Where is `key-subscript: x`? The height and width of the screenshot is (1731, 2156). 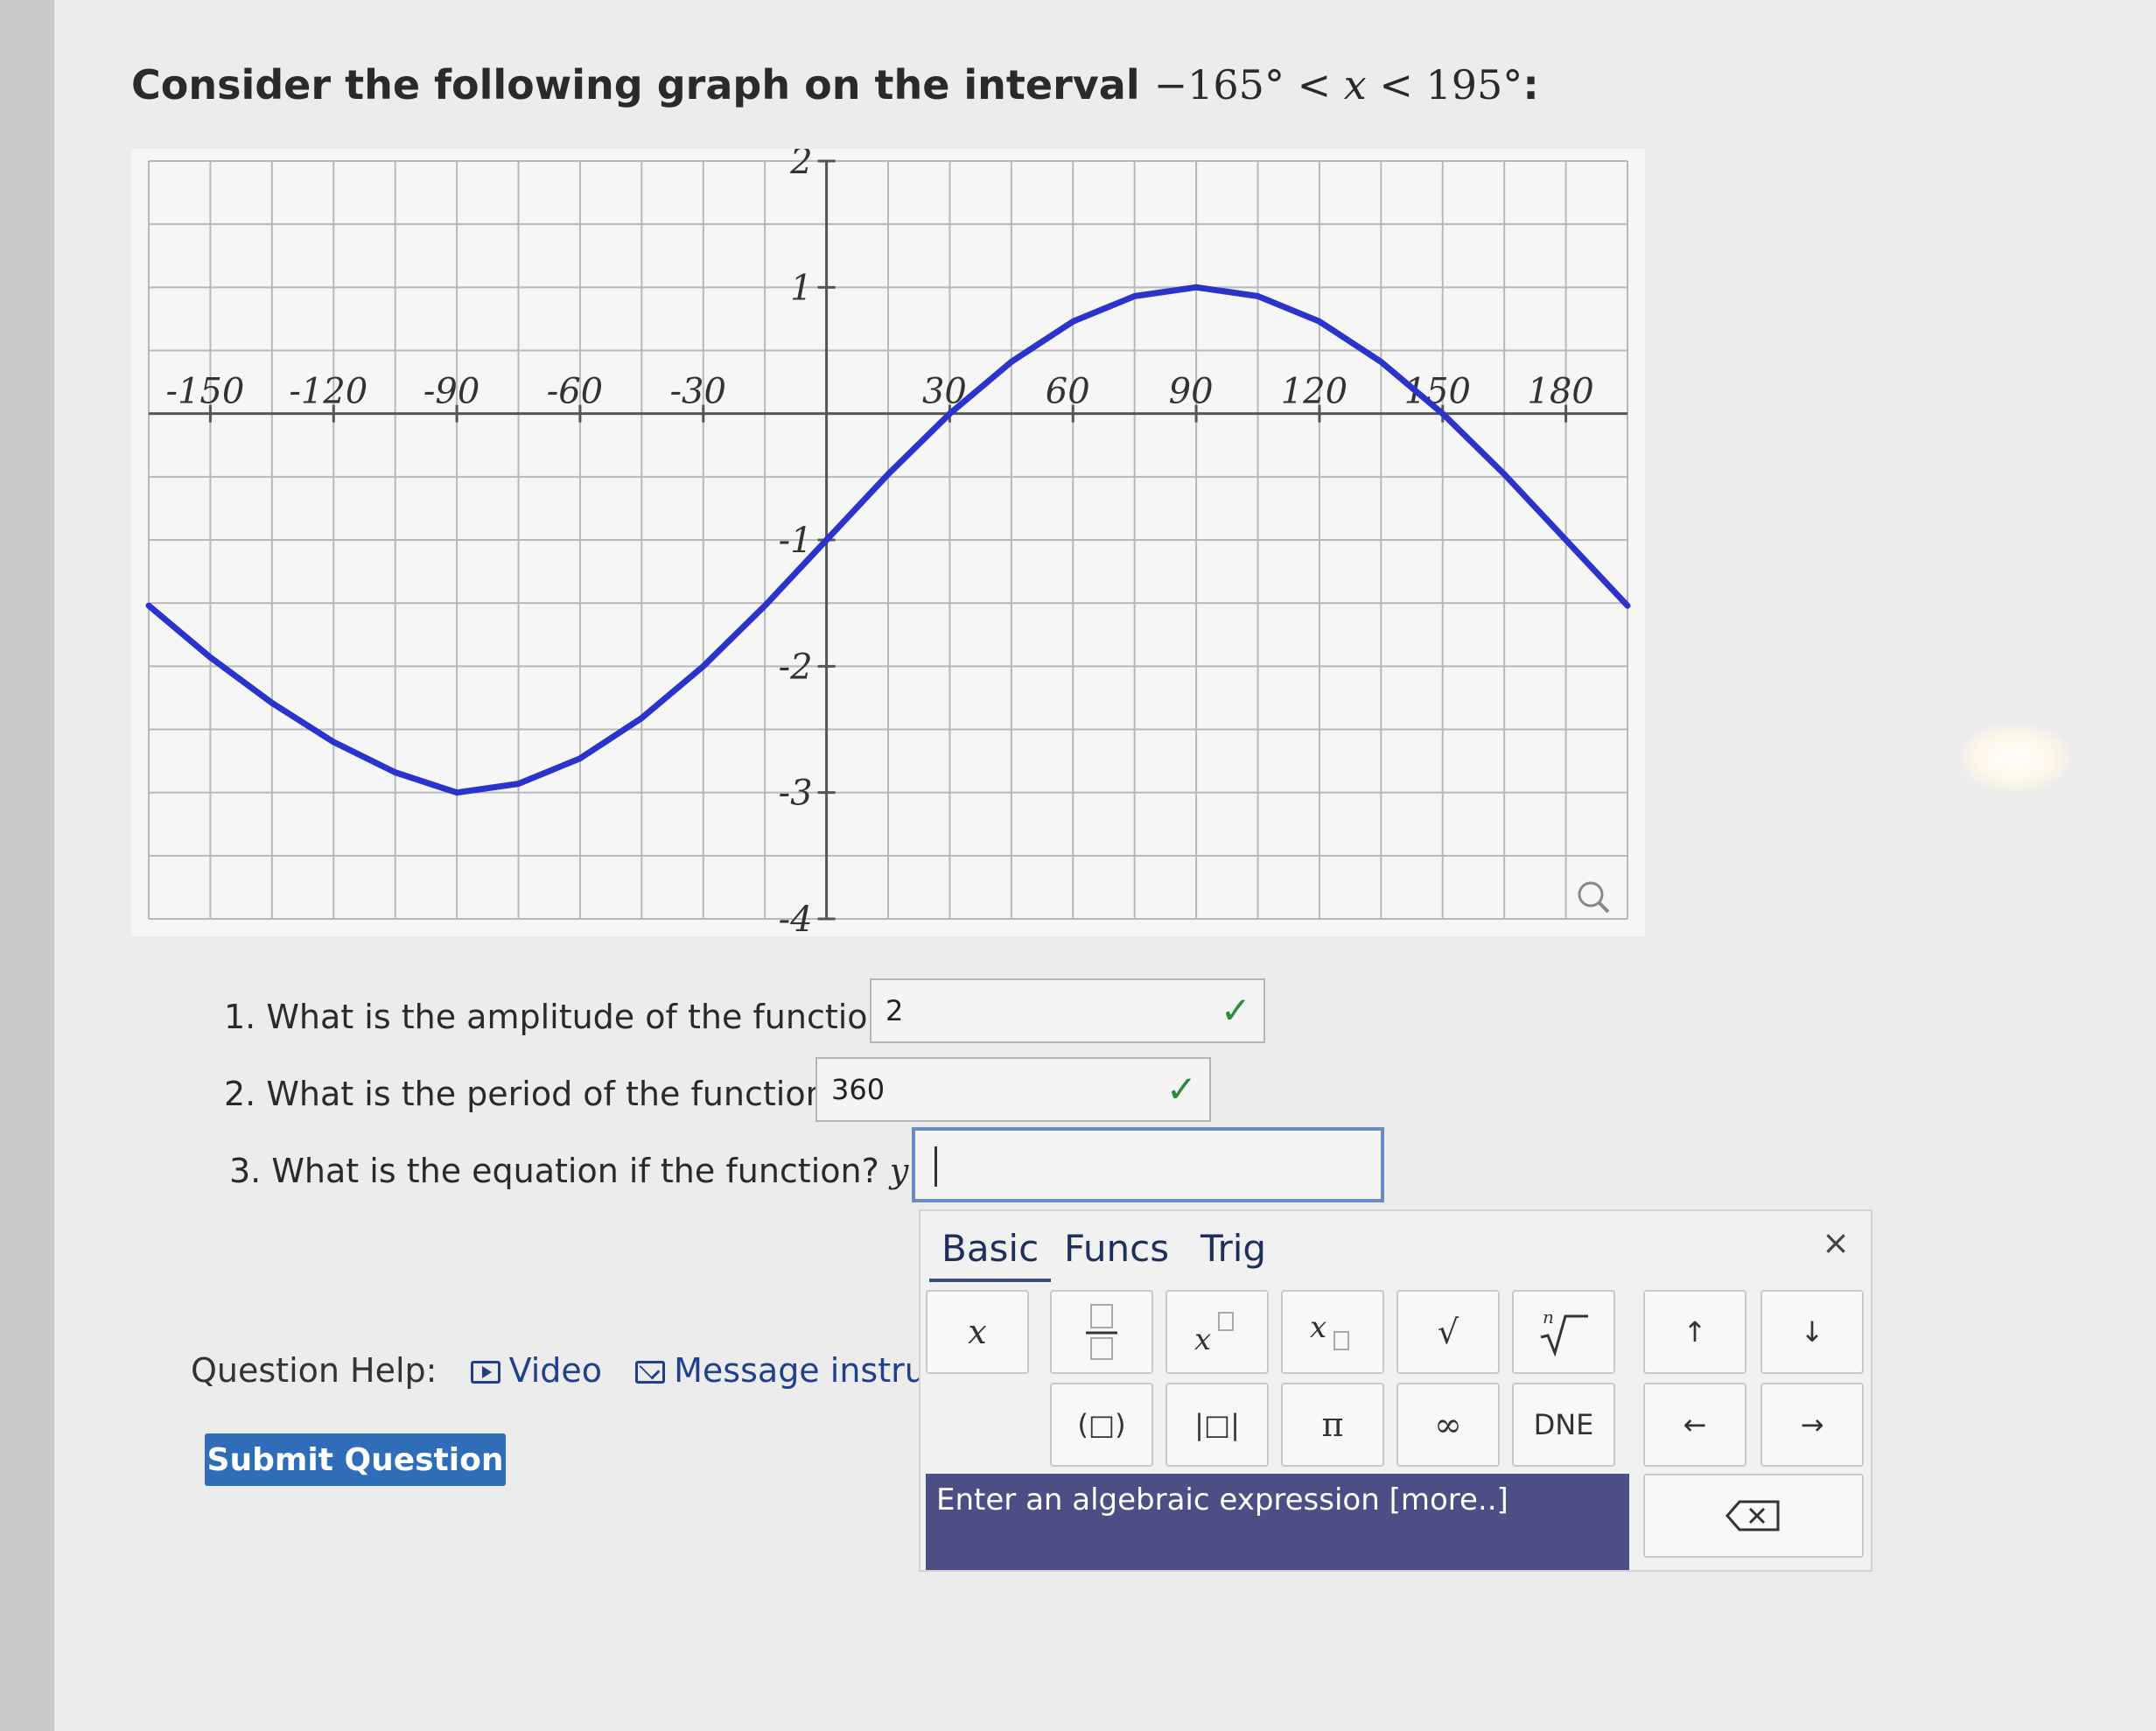 key-subscript: x is located at coordinates (1332, 1332).